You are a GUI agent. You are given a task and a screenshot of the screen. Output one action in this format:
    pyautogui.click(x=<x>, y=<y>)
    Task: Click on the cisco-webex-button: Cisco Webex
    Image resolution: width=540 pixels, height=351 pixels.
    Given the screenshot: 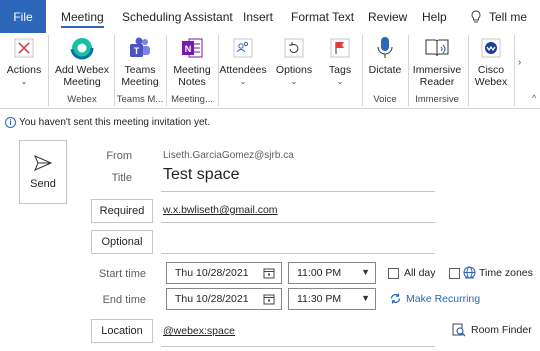 What is the action you would take?
    pyautogui.click(x=491, y=64)
    